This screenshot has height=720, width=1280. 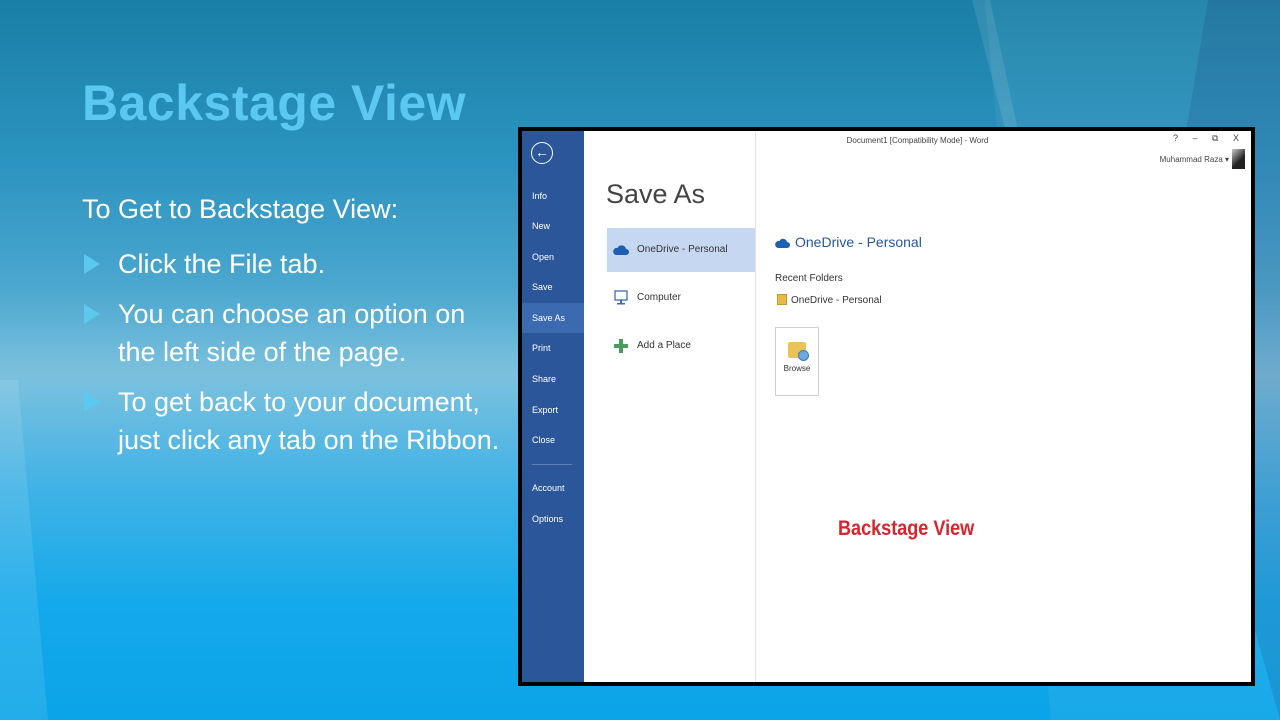 What do you see at coordinates (553, 226) in the screenshot?
I see `nav-item-new: New` at bounding box center [553, 226].